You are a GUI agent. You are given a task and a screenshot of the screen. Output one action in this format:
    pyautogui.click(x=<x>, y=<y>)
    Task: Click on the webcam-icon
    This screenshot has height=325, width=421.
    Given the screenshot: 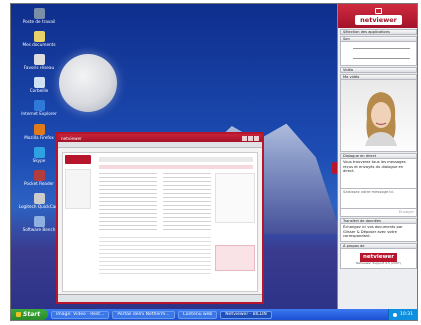 What is the action you would take?
    pyautogui.click(x=39, y=198)
    